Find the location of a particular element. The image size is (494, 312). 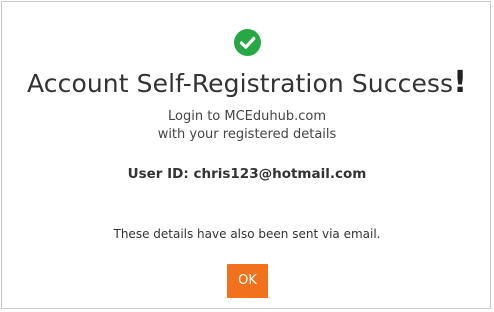

dialog-title-text: Account Self-Registration Success is located at coordinates (240, 83).